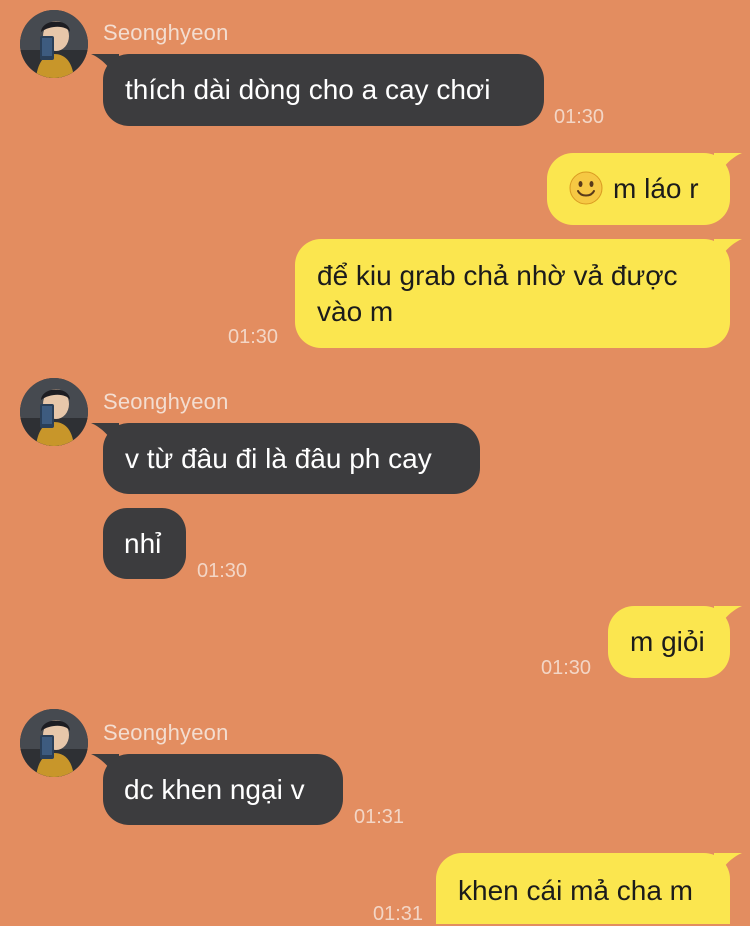 This screenshot has width=750, height=926. I want to click on message-text: v từ đâu đi là đâu ph cay, so click(278, 458).